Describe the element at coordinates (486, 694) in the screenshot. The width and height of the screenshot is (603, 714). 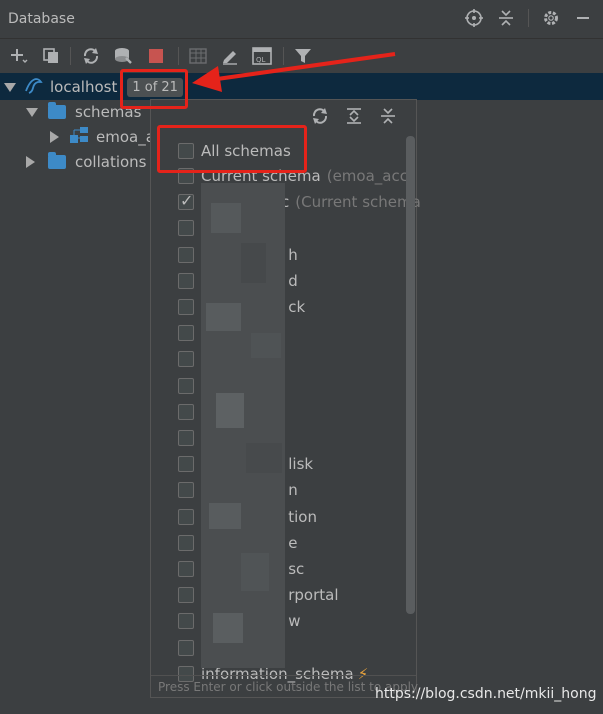
I see `watermark-text: https://blog.csdn.net/mkii_hong` at that location.